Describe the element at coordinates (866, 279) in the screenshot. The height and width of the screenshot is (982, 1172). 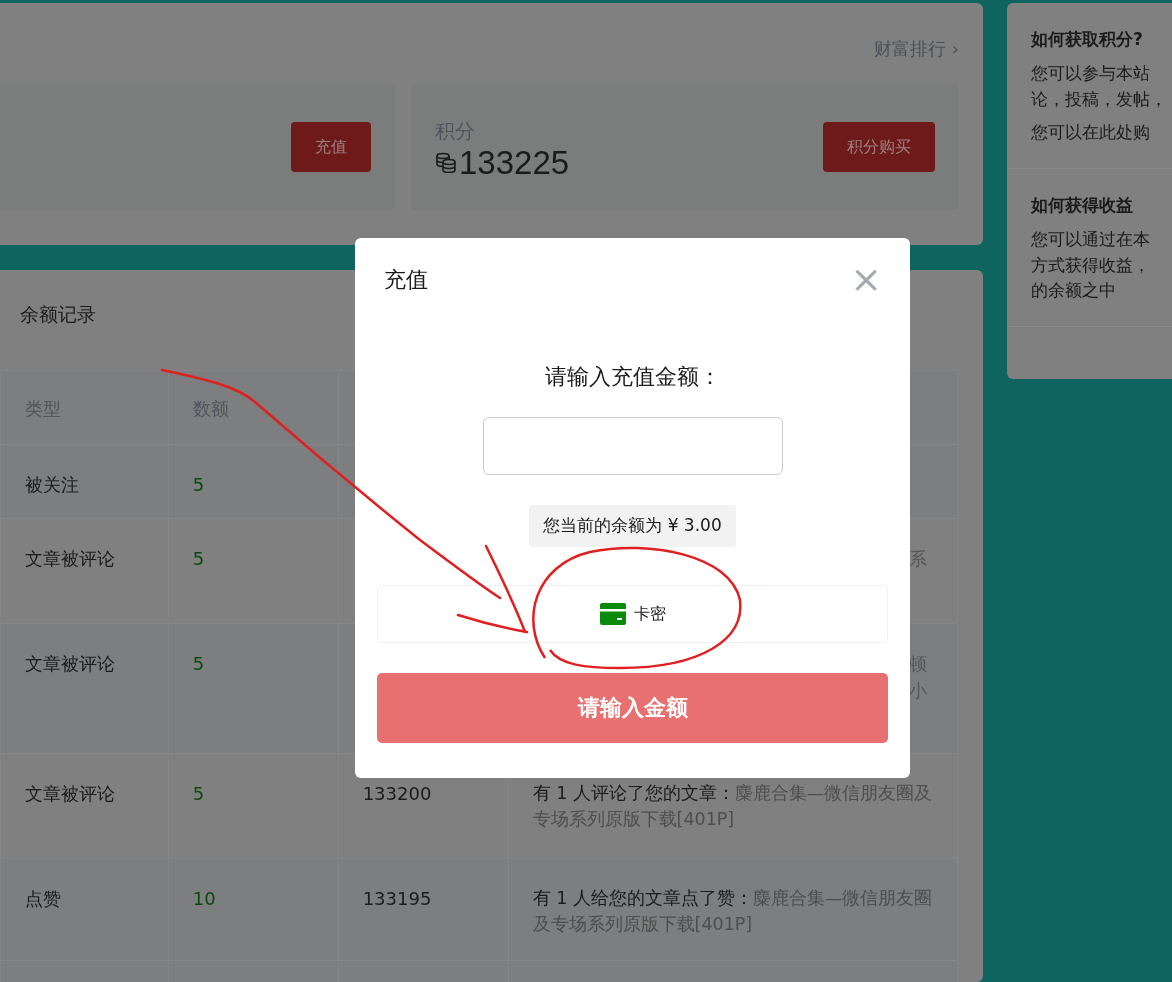
I see `close-button: ×` at that location.